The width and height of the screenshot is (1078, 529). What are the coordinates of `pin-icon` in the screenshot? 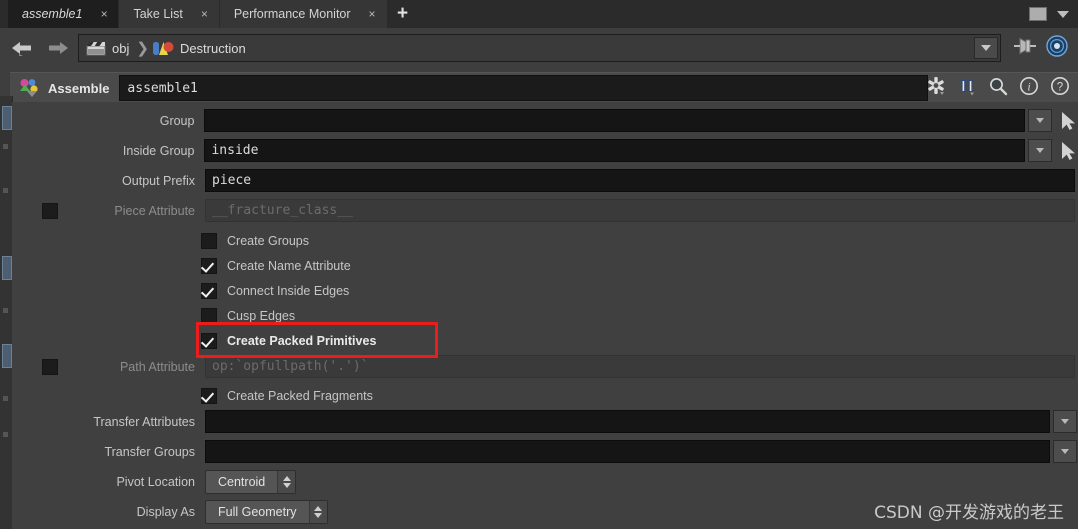 It's located at (1025, 48).